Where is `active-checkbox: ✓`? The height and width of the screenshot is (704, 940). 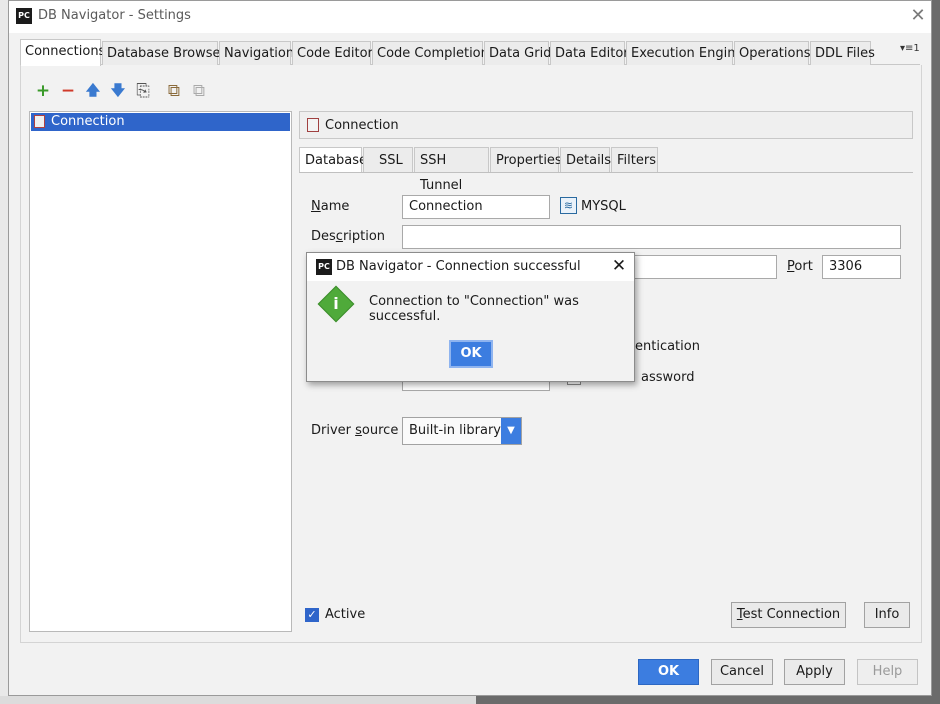 active-checkbox: ✓ is located at coordinates (312, 615).